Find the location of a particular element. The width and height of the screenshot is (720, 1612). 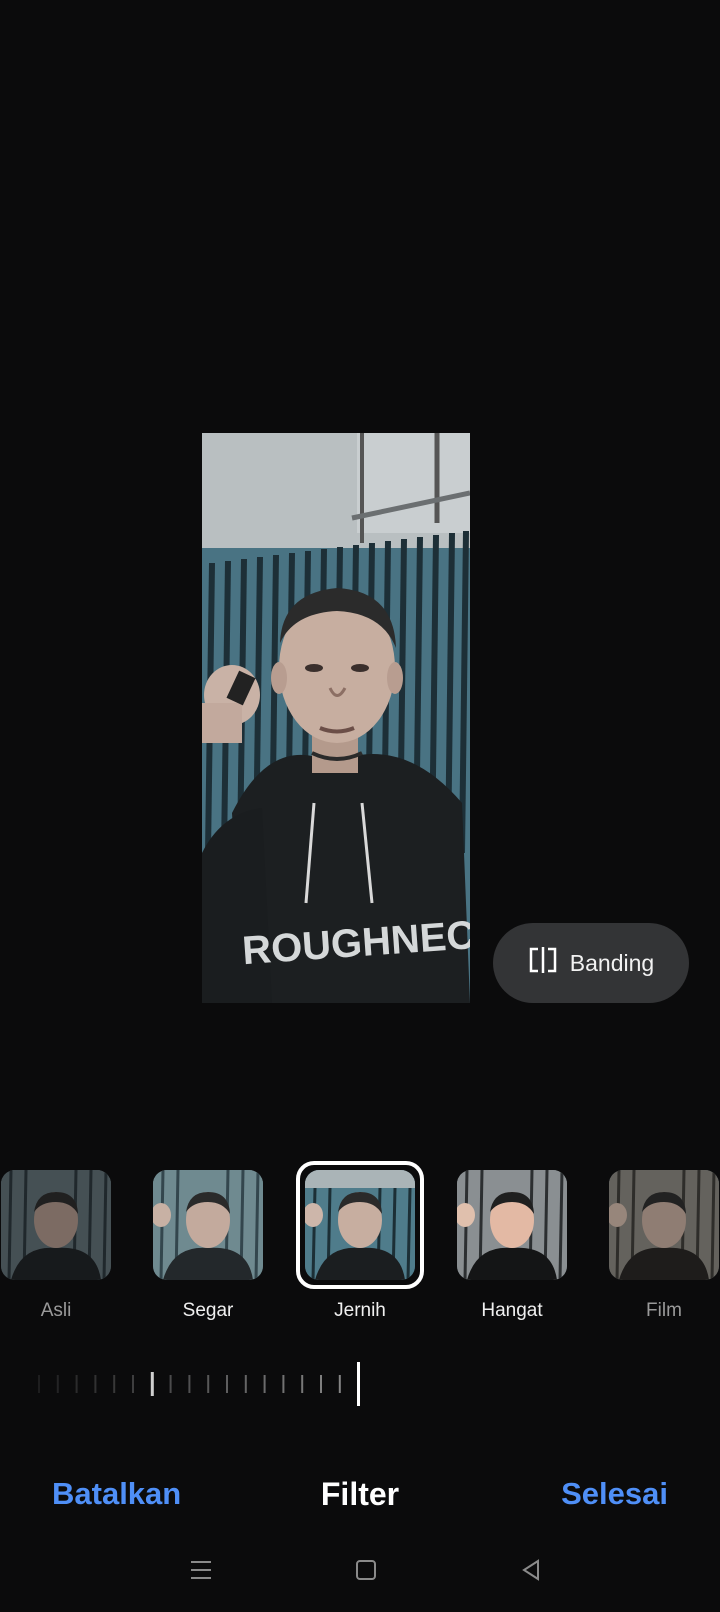

back-triangle-icon is located at coordinates (531, 1570).